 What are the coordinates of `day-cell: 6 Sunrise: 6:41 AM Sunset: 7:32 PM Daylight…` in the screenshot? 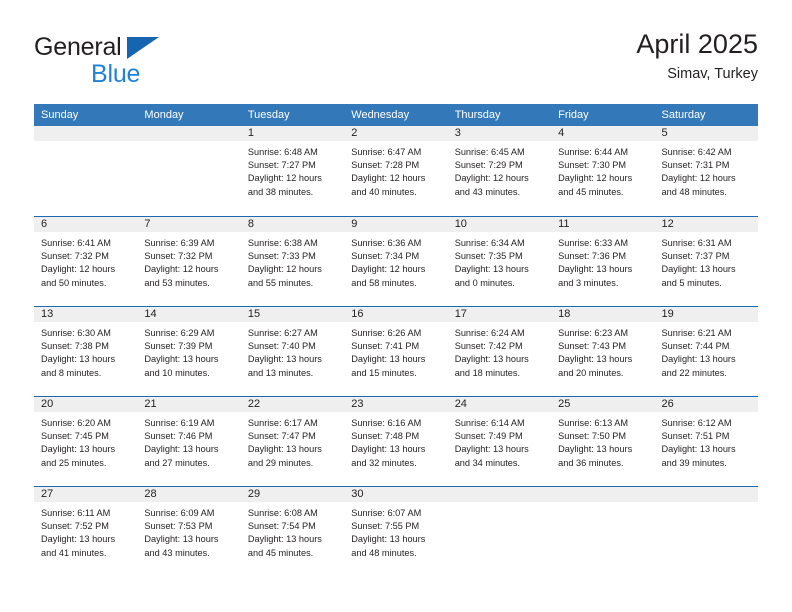 It's located at (86, 261).